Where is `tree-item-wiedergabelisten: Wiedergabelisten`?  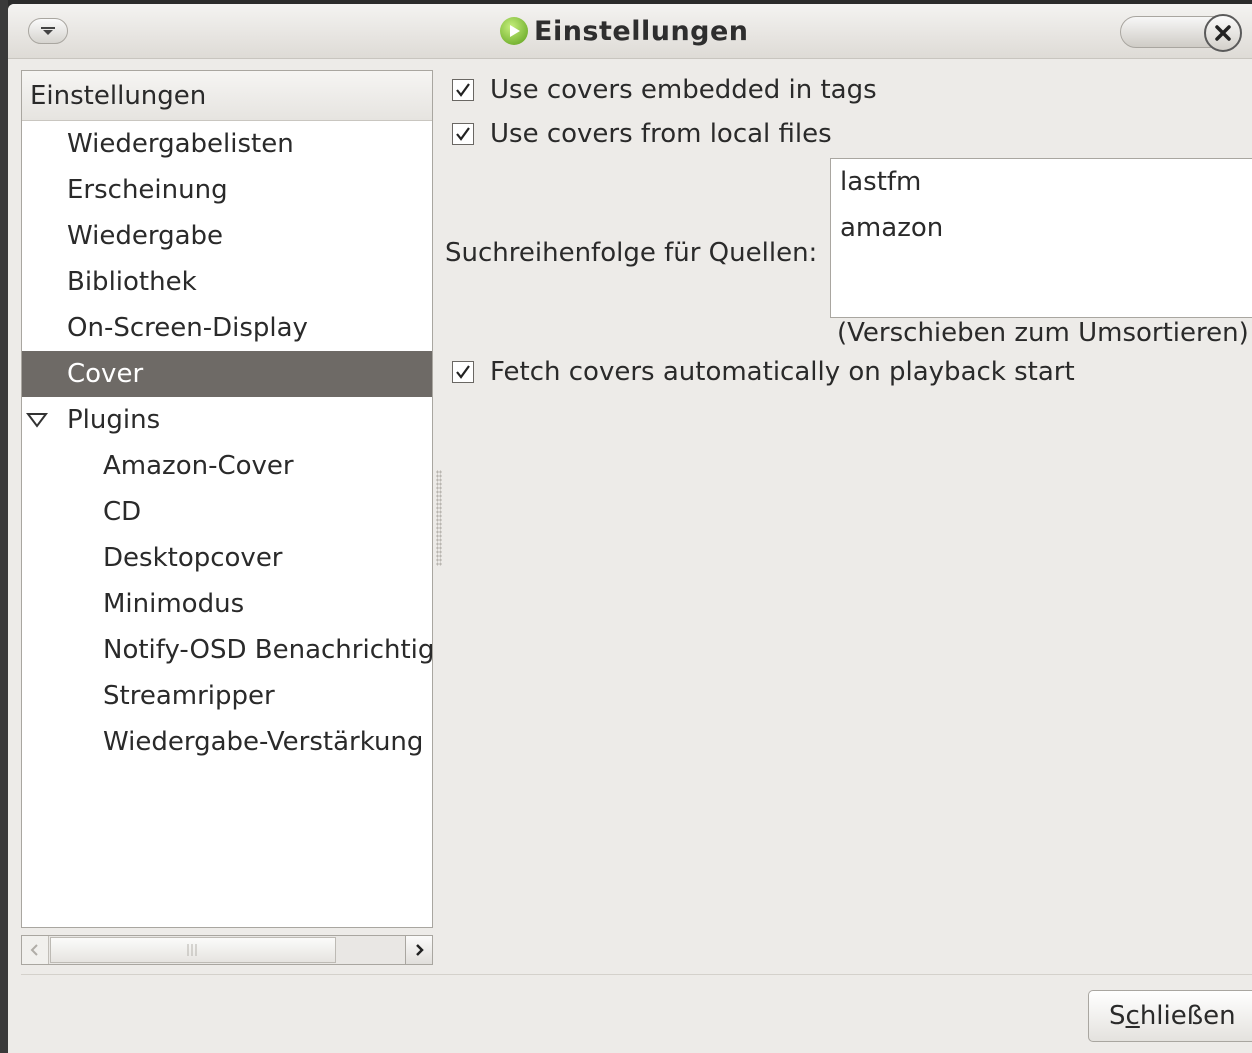
tree-item-wiedergabelisten: Wiedergabelisten is located at coordinates (227, 144).